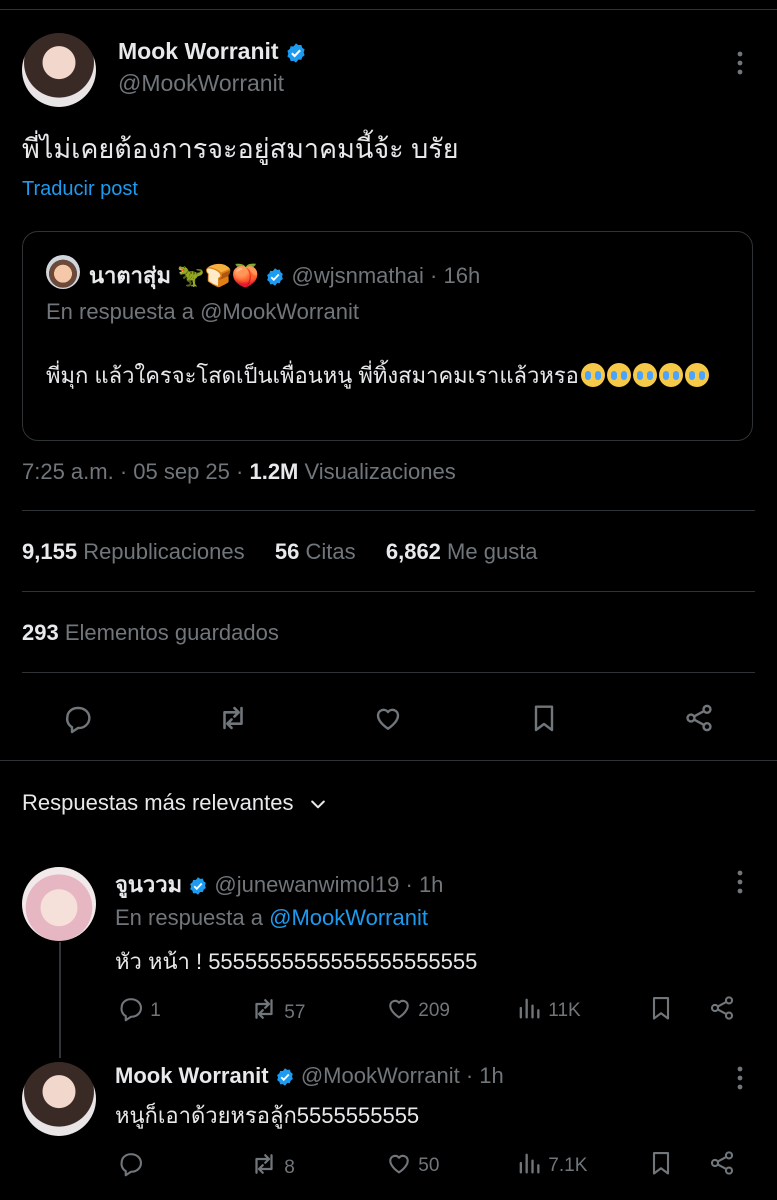 This screenshot has height=1200, width=777. I want to click on reply-button, so click(78, 718).